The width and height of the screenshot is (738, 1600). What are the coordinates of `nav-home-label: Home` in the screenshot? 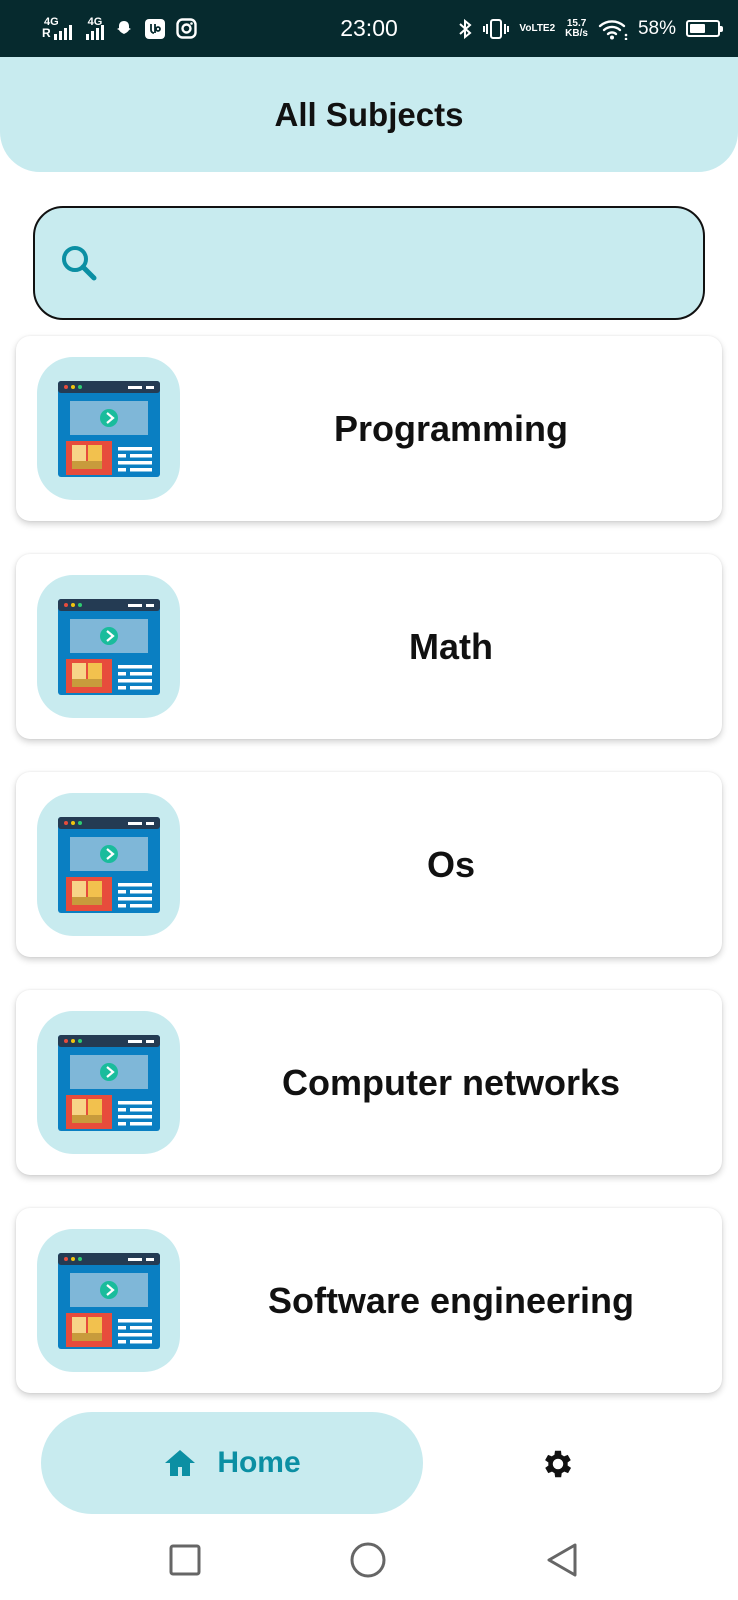 It's located at (259, 1462).